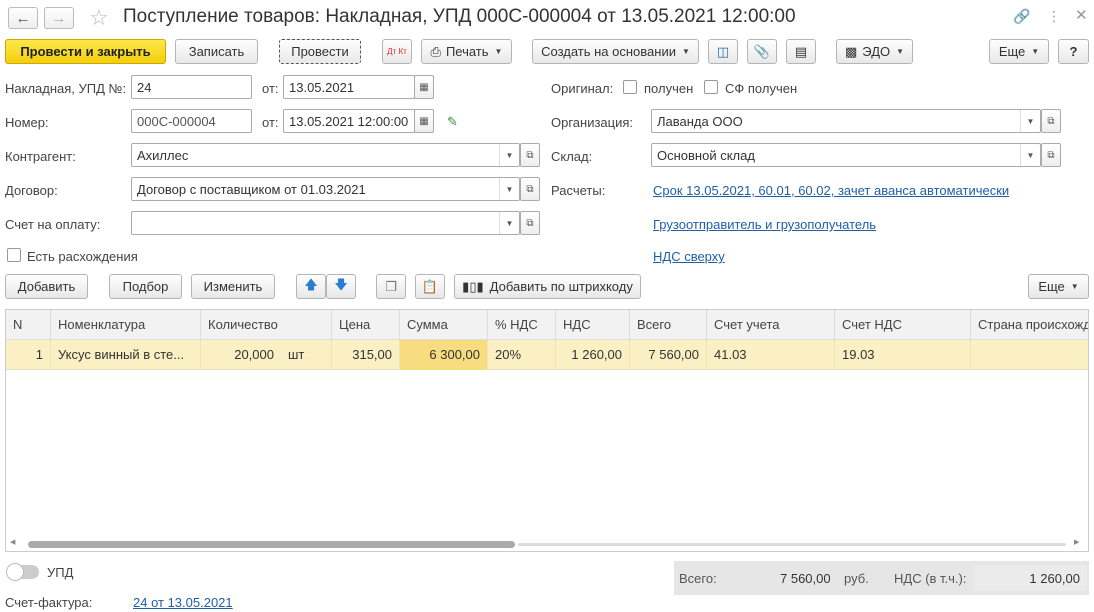 The image size is (1094, 612). Describe the element at coordinates (311, 286) in the screenshot. I see `move-up-button: 🡅` at that location.